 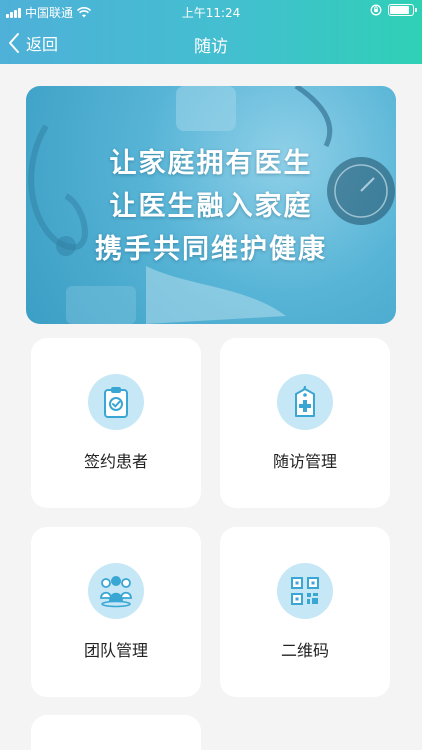 What do you see at coordinates (115, 650) in the screenshot?
I see `menu-label: 团队管理` at bounding box center [115, 650].